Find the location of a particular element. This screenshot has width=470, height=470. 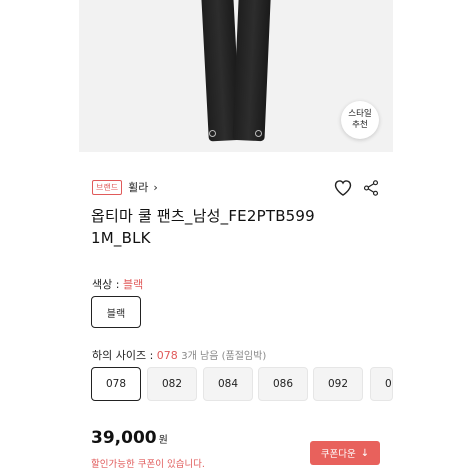

size-selected-value: 078 is located at coordinates (167, 355).